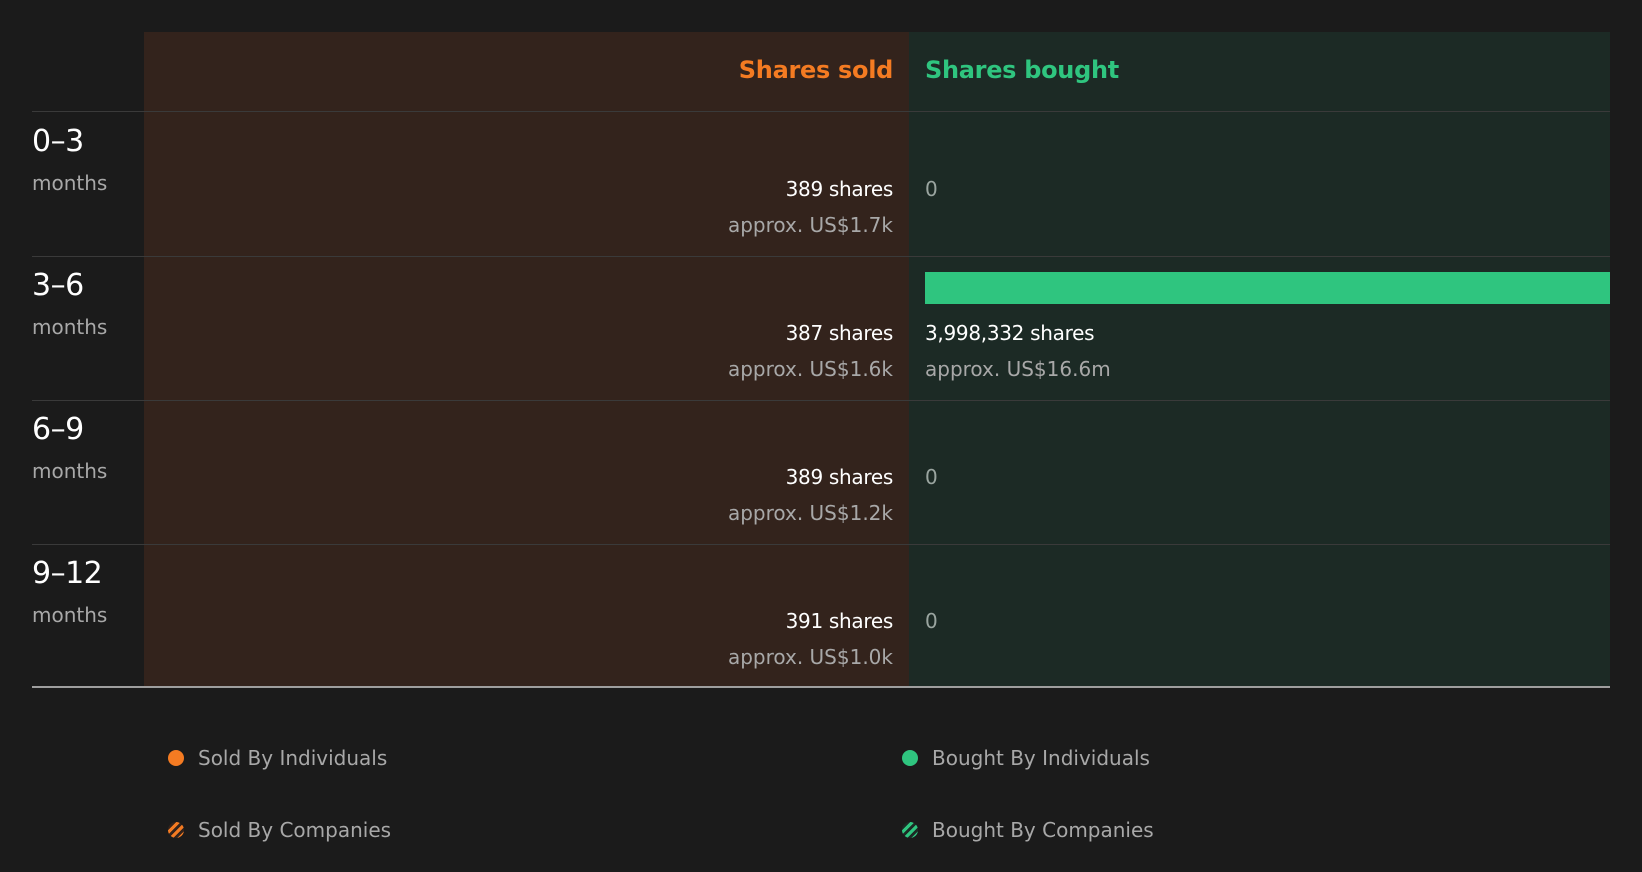 The image size is (1642, 872). Describe the element at coordinates (176, 830) in the screenshot. I see `orange-striped-dot-icon` at that location.